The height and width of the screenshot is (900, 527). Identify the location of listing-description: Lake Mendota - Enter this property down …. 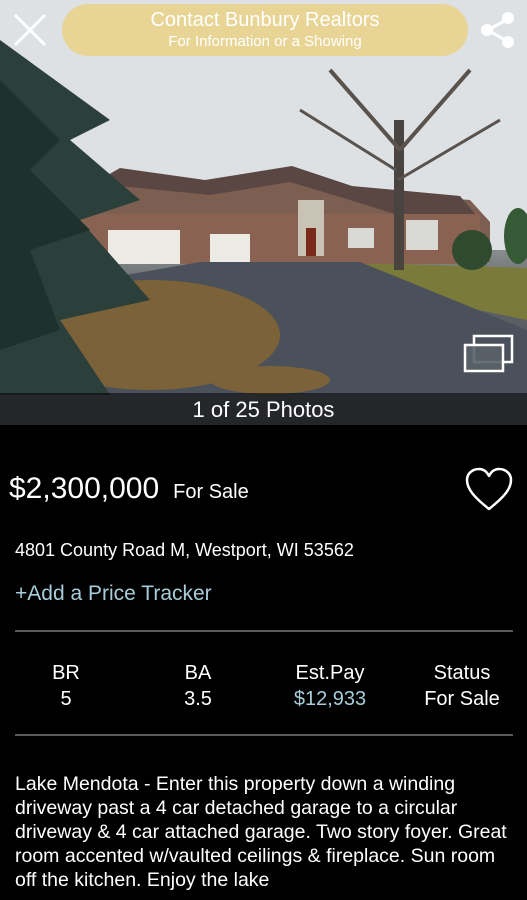
(261, 832).